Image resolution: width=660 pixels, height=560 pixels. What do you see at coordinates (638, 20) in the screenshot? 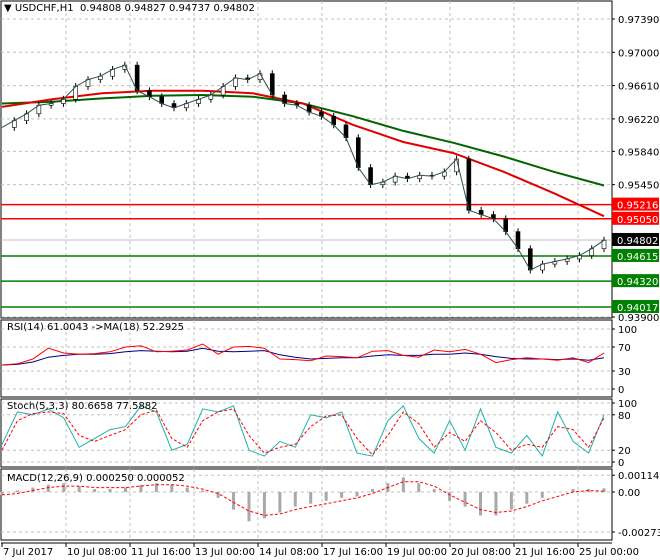
I see `price-tick-label: 0.97390` at bounding box center [638, 20].